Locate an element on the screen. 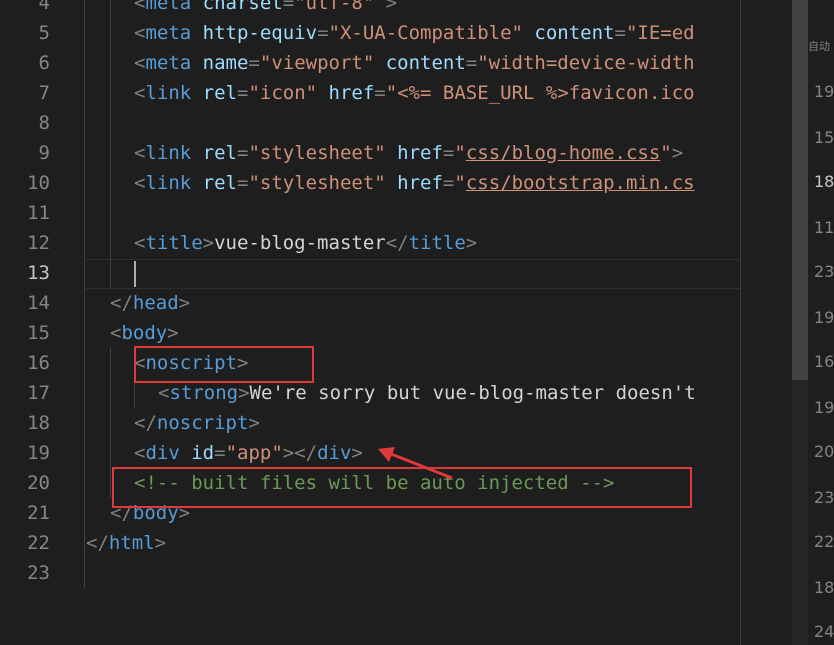 The width and height of the screenshot is (834, 645). side-panel-number: 15 is located at coordinates (824, 137).